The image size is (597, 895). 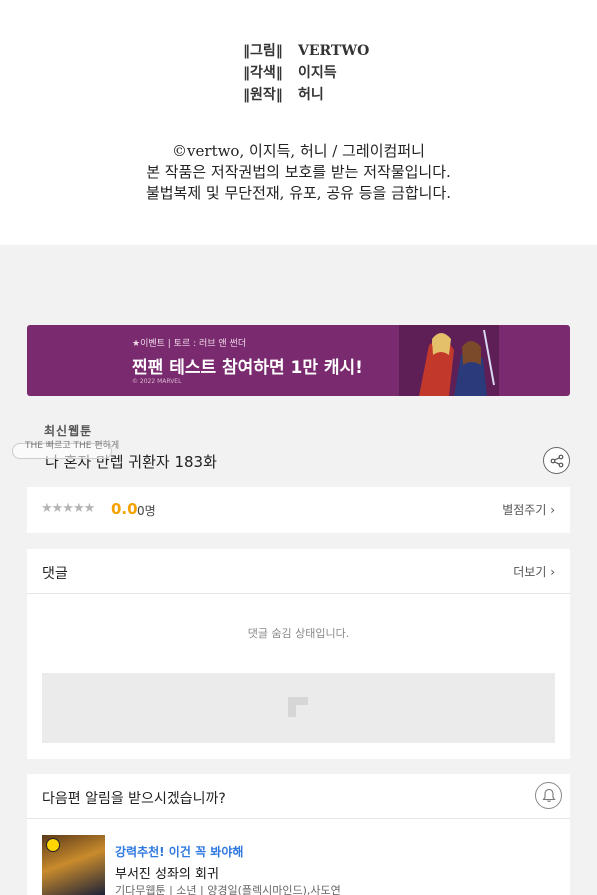 What do you see at coordinates (291, 450) in the screenshot?
I see `episode-header: 나 혼자 만렙 귀환자 183화 최신웹툰 THE 빠르고 THE 편하게` at bounding box center [291, 450].